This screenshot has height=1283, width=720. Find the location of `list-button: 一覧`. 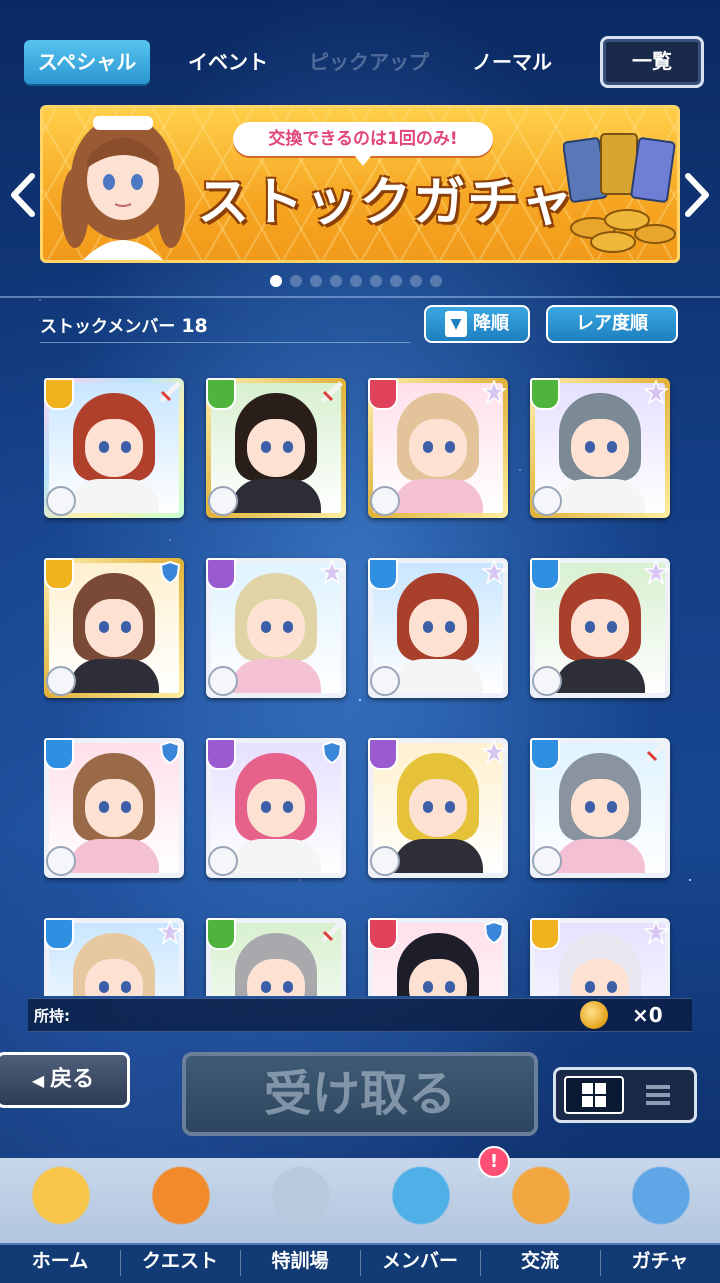

list-button: 一覧 is located at coordinates (652, 62).